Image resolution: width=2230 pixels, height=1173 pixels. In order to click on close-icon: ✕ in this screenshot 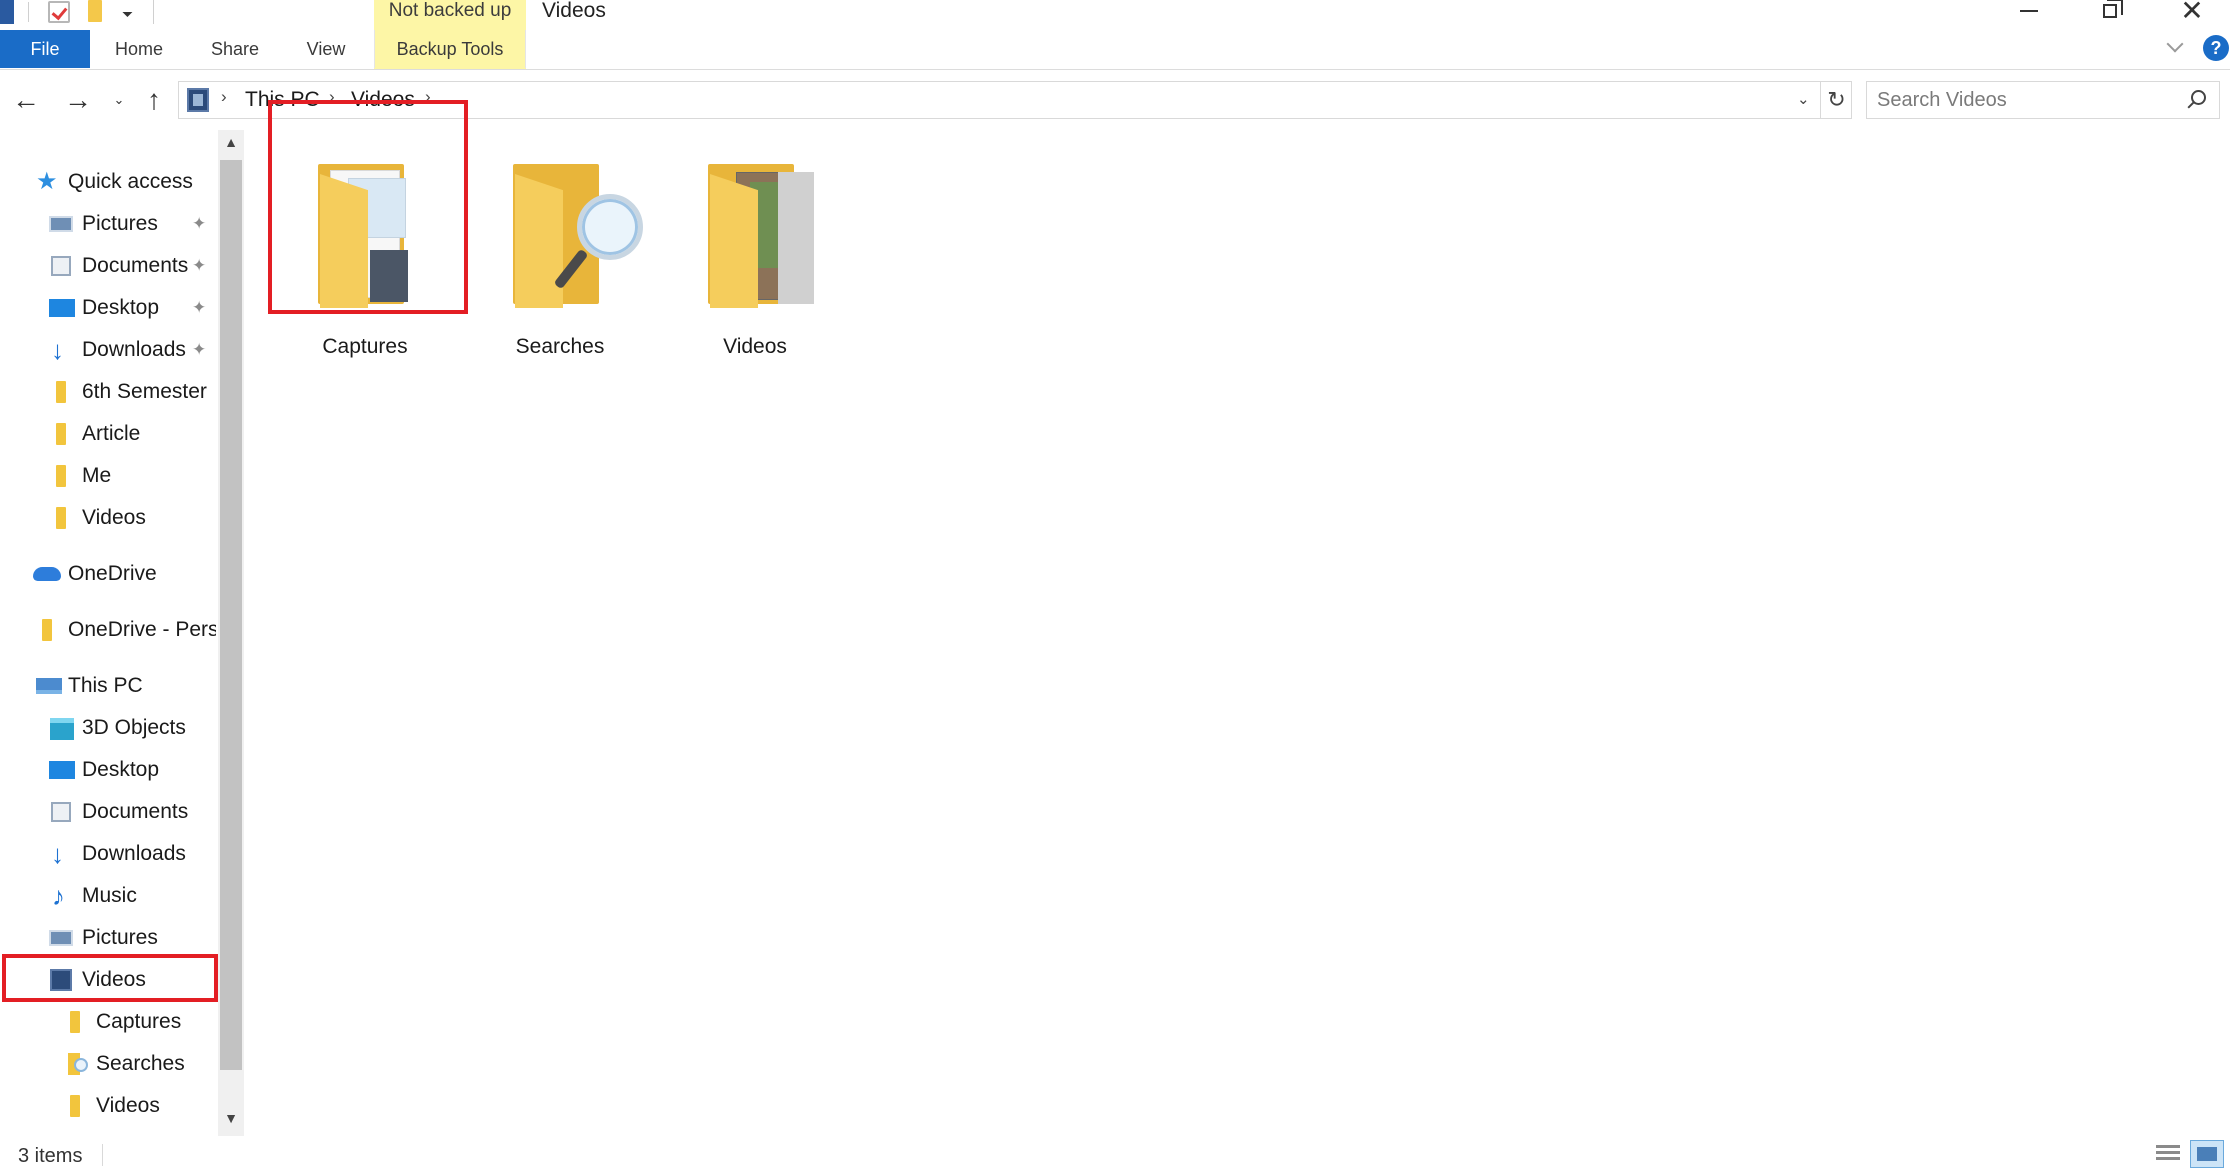, I will do `click(2192, 13)`.